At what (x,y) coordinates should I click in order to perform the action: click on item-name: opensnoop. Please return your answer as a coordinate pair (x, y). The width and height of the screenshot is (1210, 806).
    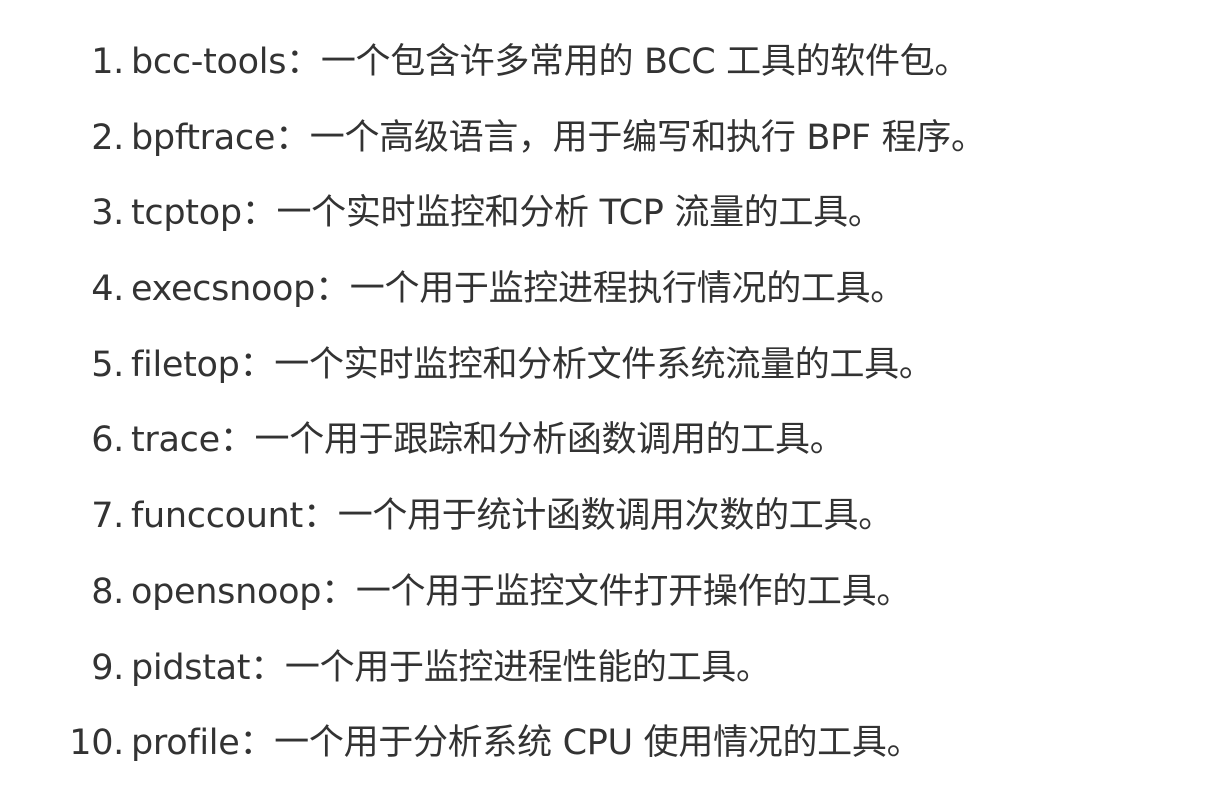
    Looking at the image, I should click on (226, 591).